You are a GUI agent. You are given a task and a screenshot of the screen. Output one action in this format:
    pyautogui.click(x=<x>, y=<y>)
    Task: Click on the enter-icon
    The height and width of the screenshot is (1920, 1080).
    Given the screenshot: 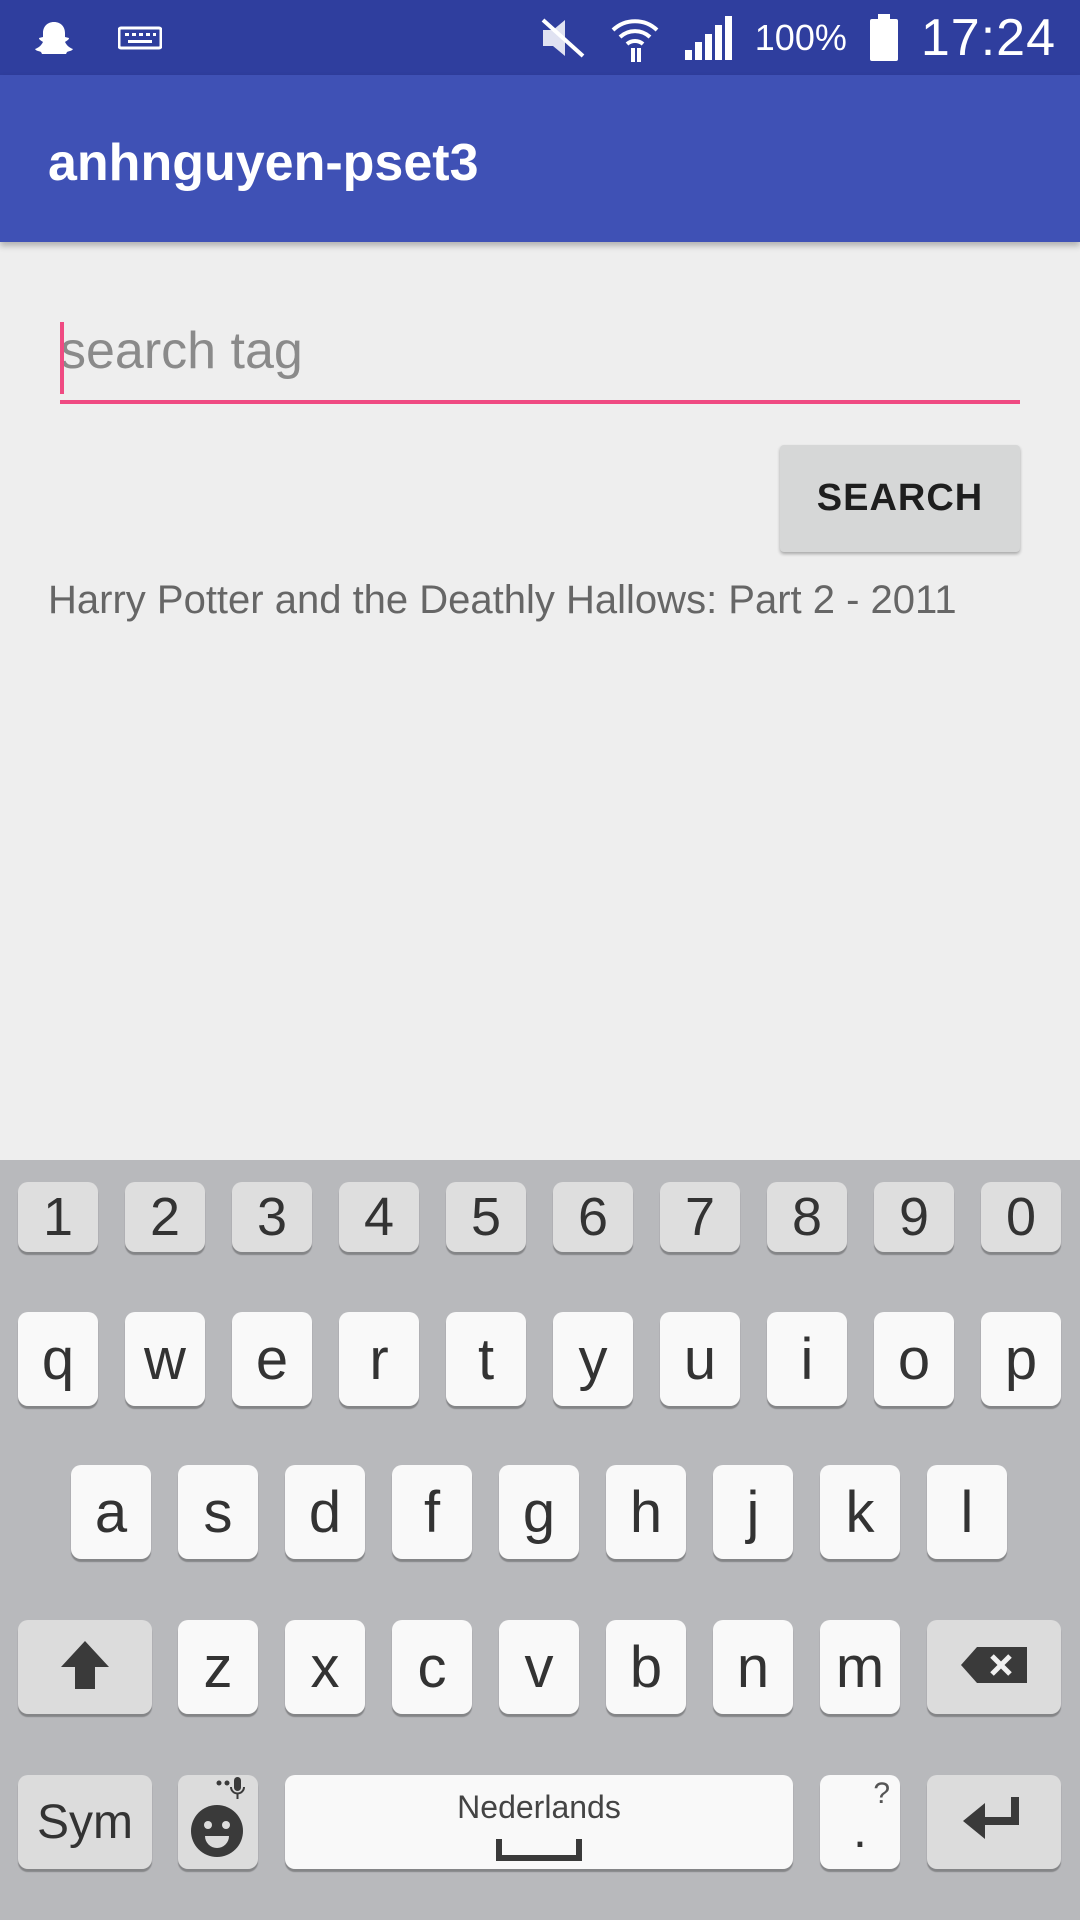 What is the action you would take?
    pyautogui.click(x=994, y=1822)
    